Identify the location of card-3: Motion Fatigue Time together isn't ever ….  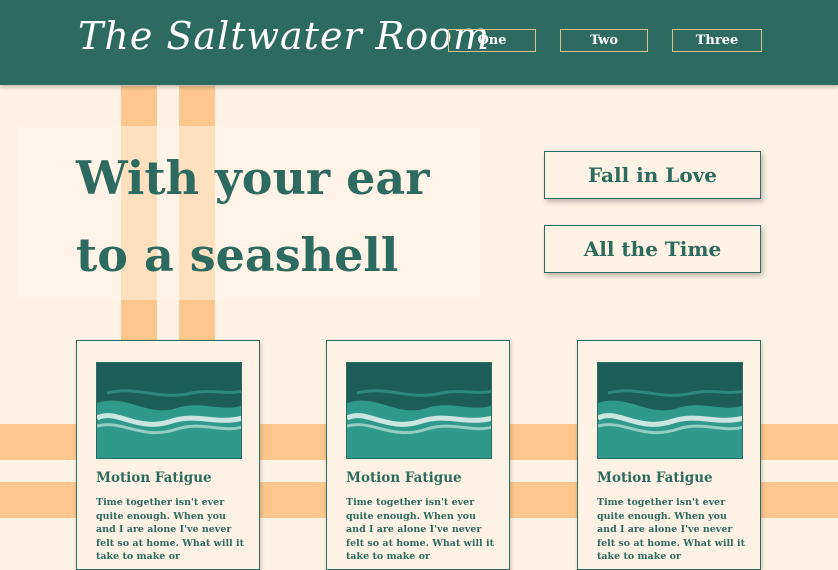
(669, 455).